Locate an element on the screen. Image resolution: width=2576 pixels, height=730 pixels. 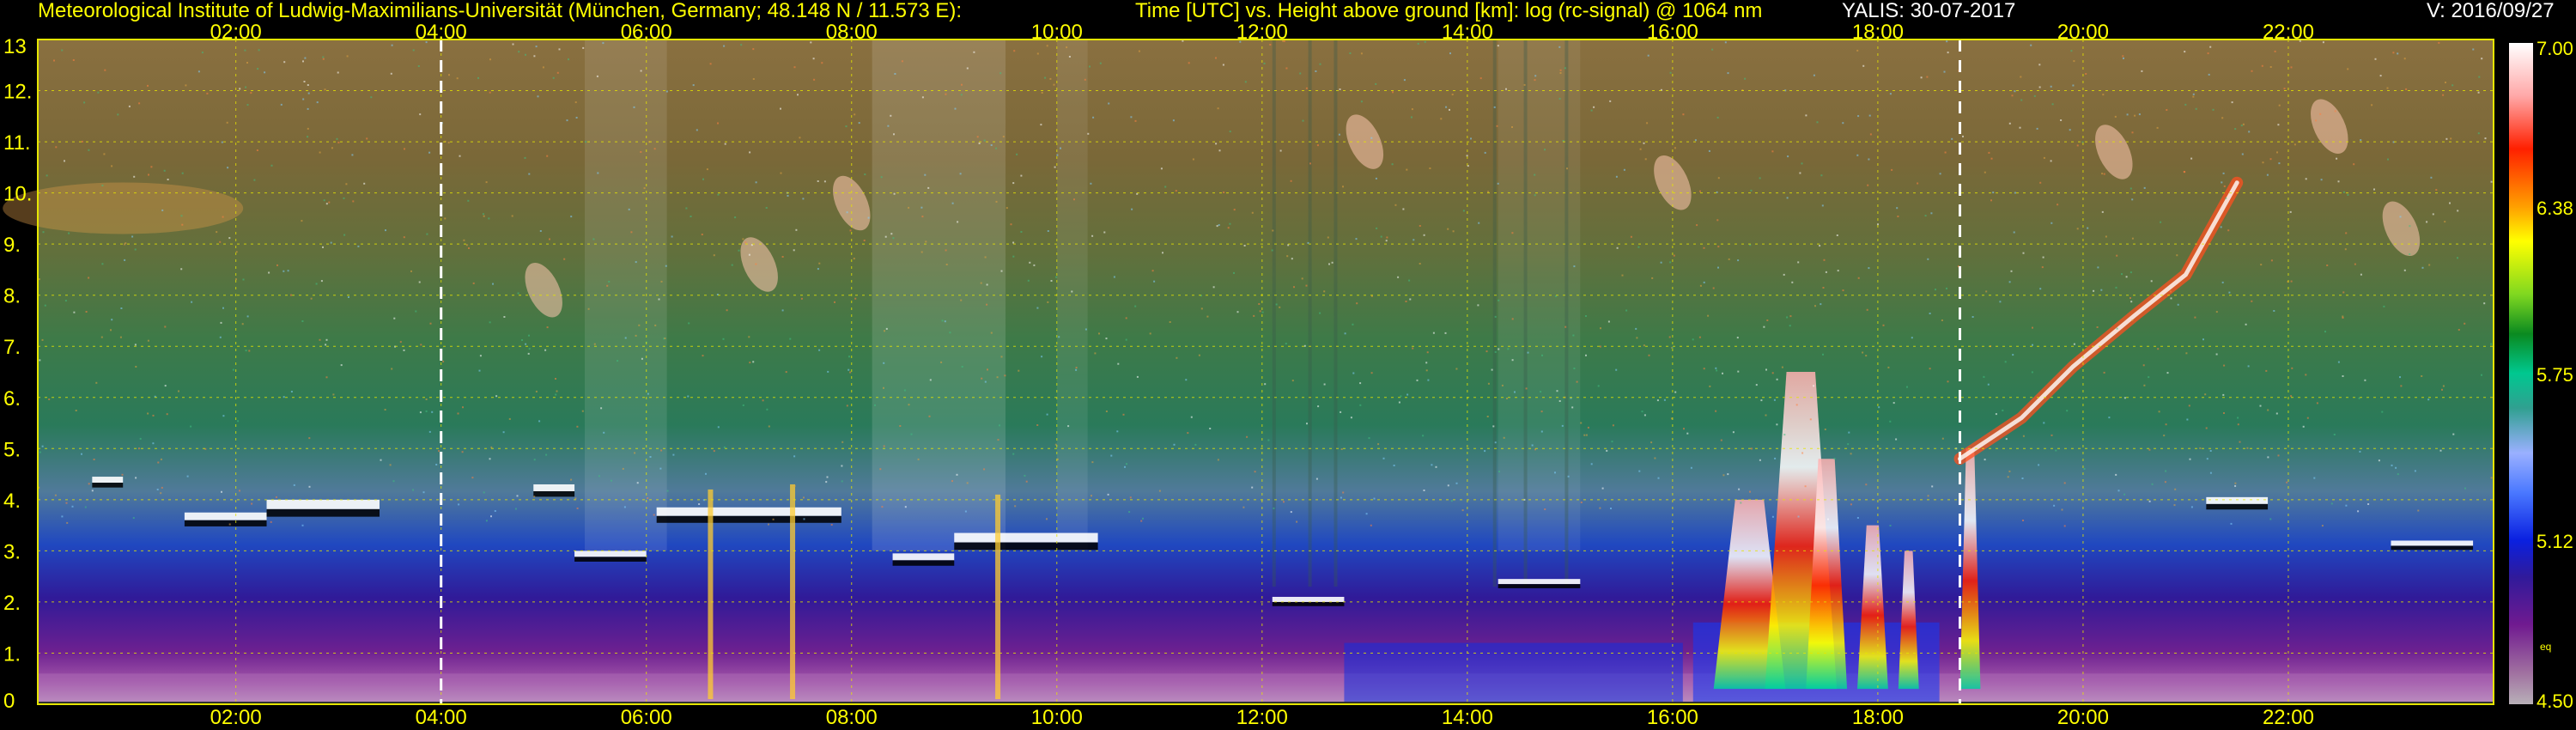
x-tick-label-top: 22:00 is located at coordinates (2288, 32).